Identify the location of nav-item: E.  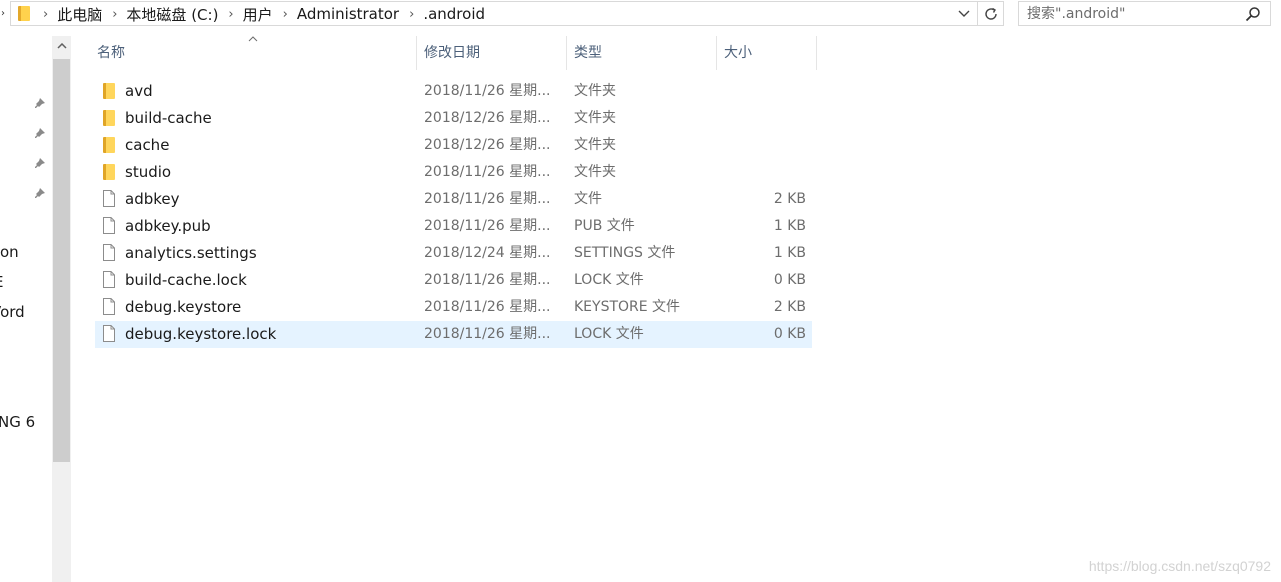
(1, 282).